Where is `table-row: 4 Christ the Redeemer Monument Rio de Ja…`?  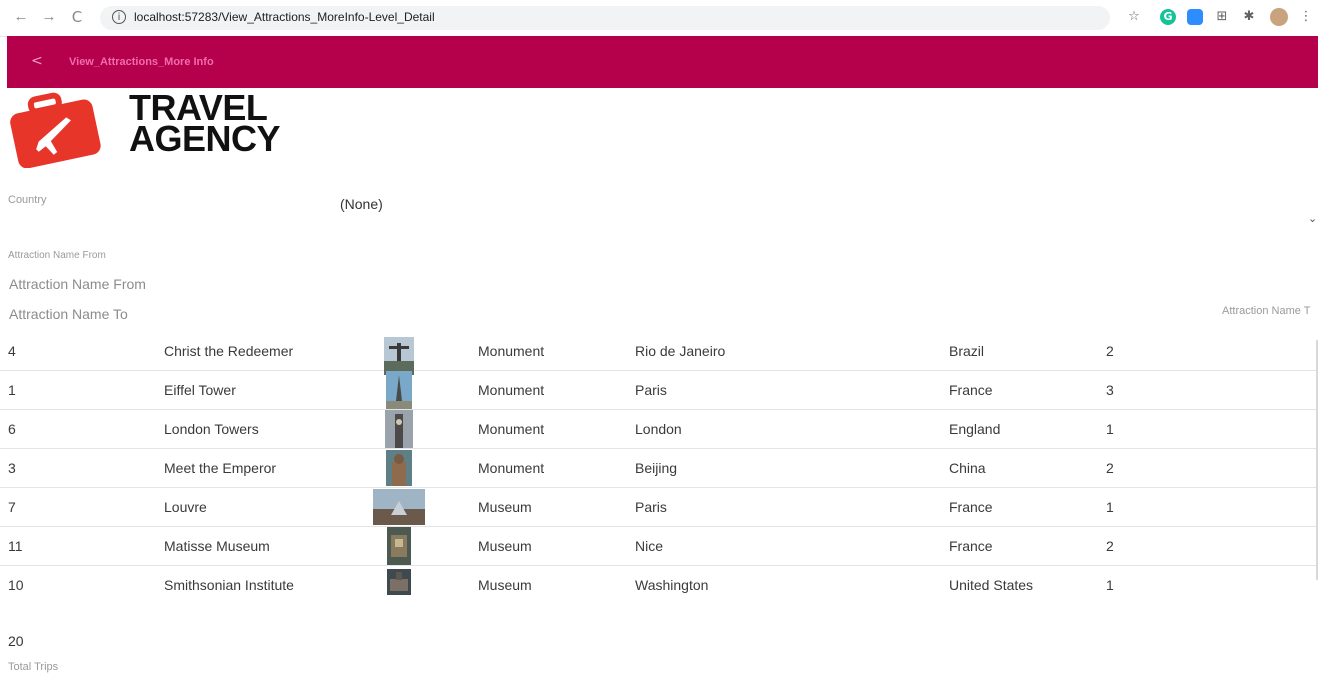 table-row: 4 Christ the Redeemer Monument Rio de Ja… is located at coordinates (659, 353).